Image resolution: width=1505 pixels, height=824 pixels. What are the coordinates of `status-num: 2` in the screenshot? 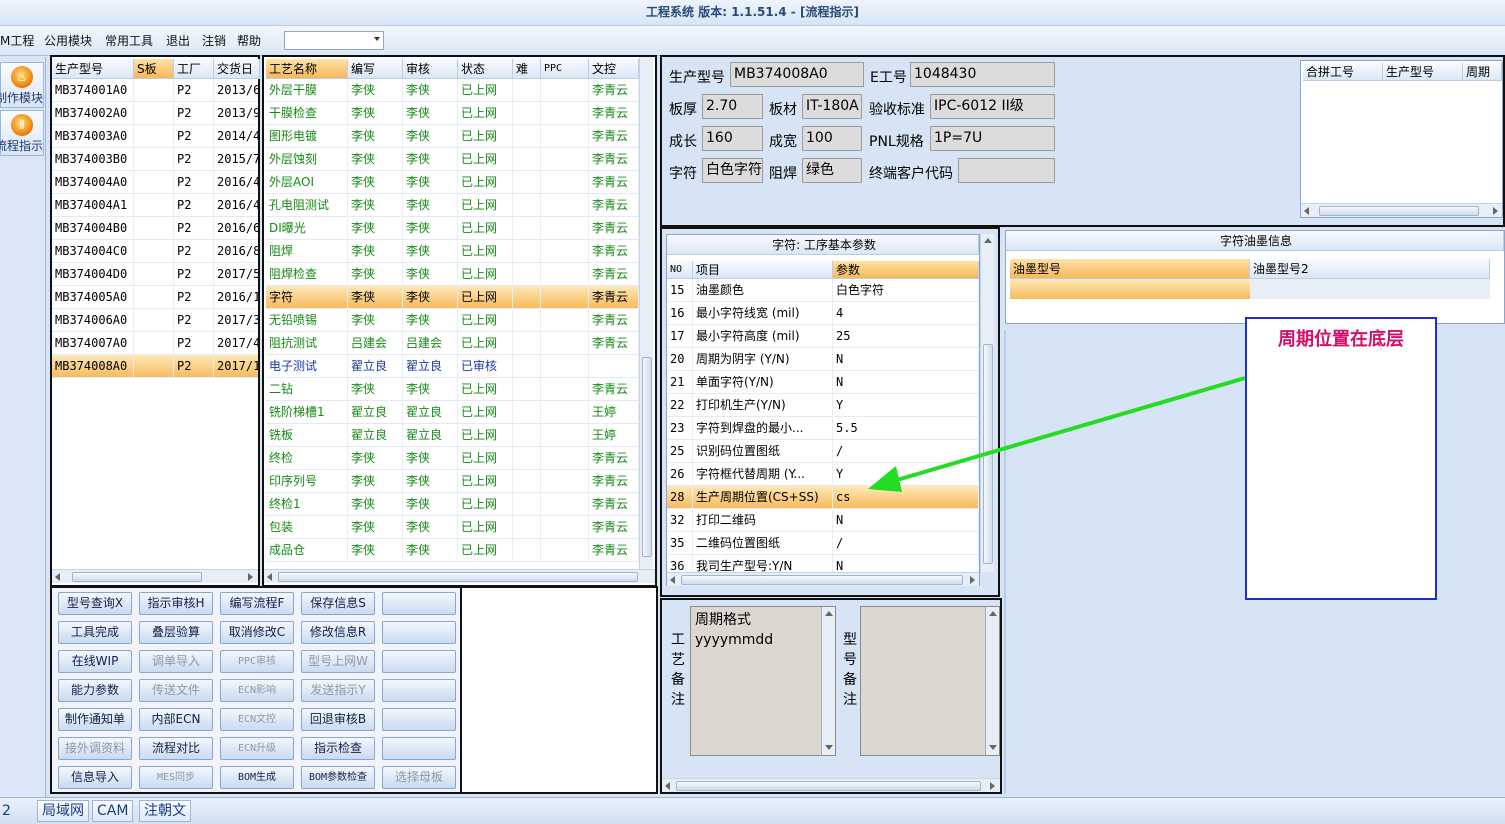 It's located at (6, 811).